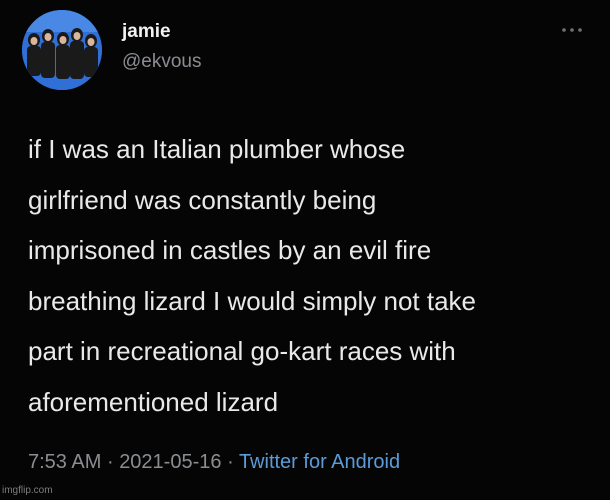 This screenshot has height=500, width=610. What do you see at coordinates (572, 30) in the screenshot?
I see `more-dots-icon` at bounding box center [572, 30].